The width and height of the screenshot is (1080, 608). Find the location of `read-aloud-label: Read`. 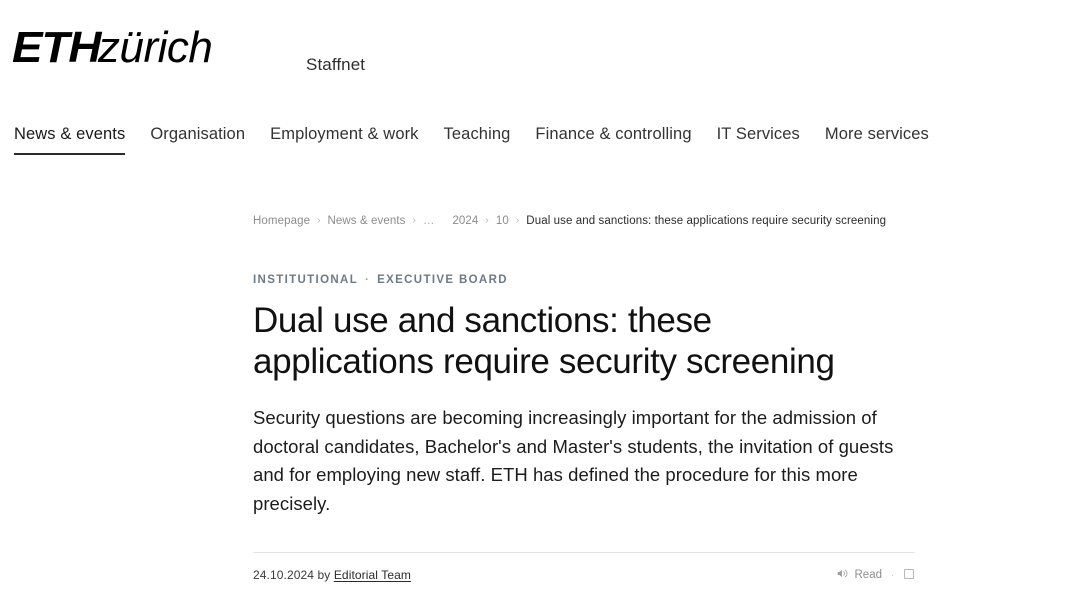

read-aloud-label: Read is located at coordinates (868, 575).